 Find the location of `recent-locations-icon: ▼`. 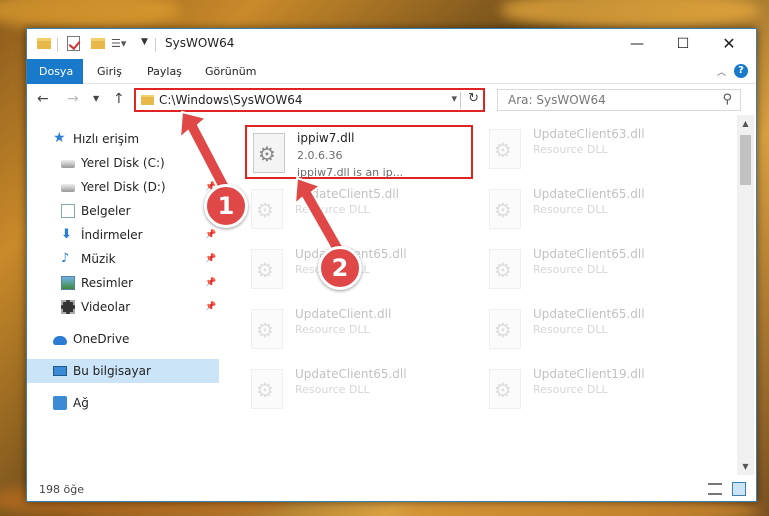

recent-locations-icon: ▼ is located at coordinates (96, 98).